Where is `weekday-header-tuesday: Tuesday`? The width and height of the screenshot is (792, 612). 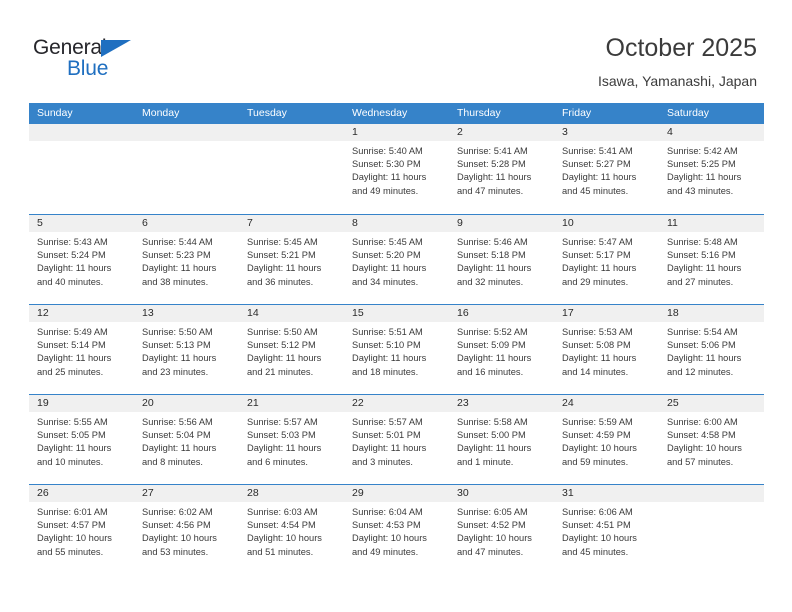 weekday-header-tuesday: Tuesday is located at coordinates (267, 113).